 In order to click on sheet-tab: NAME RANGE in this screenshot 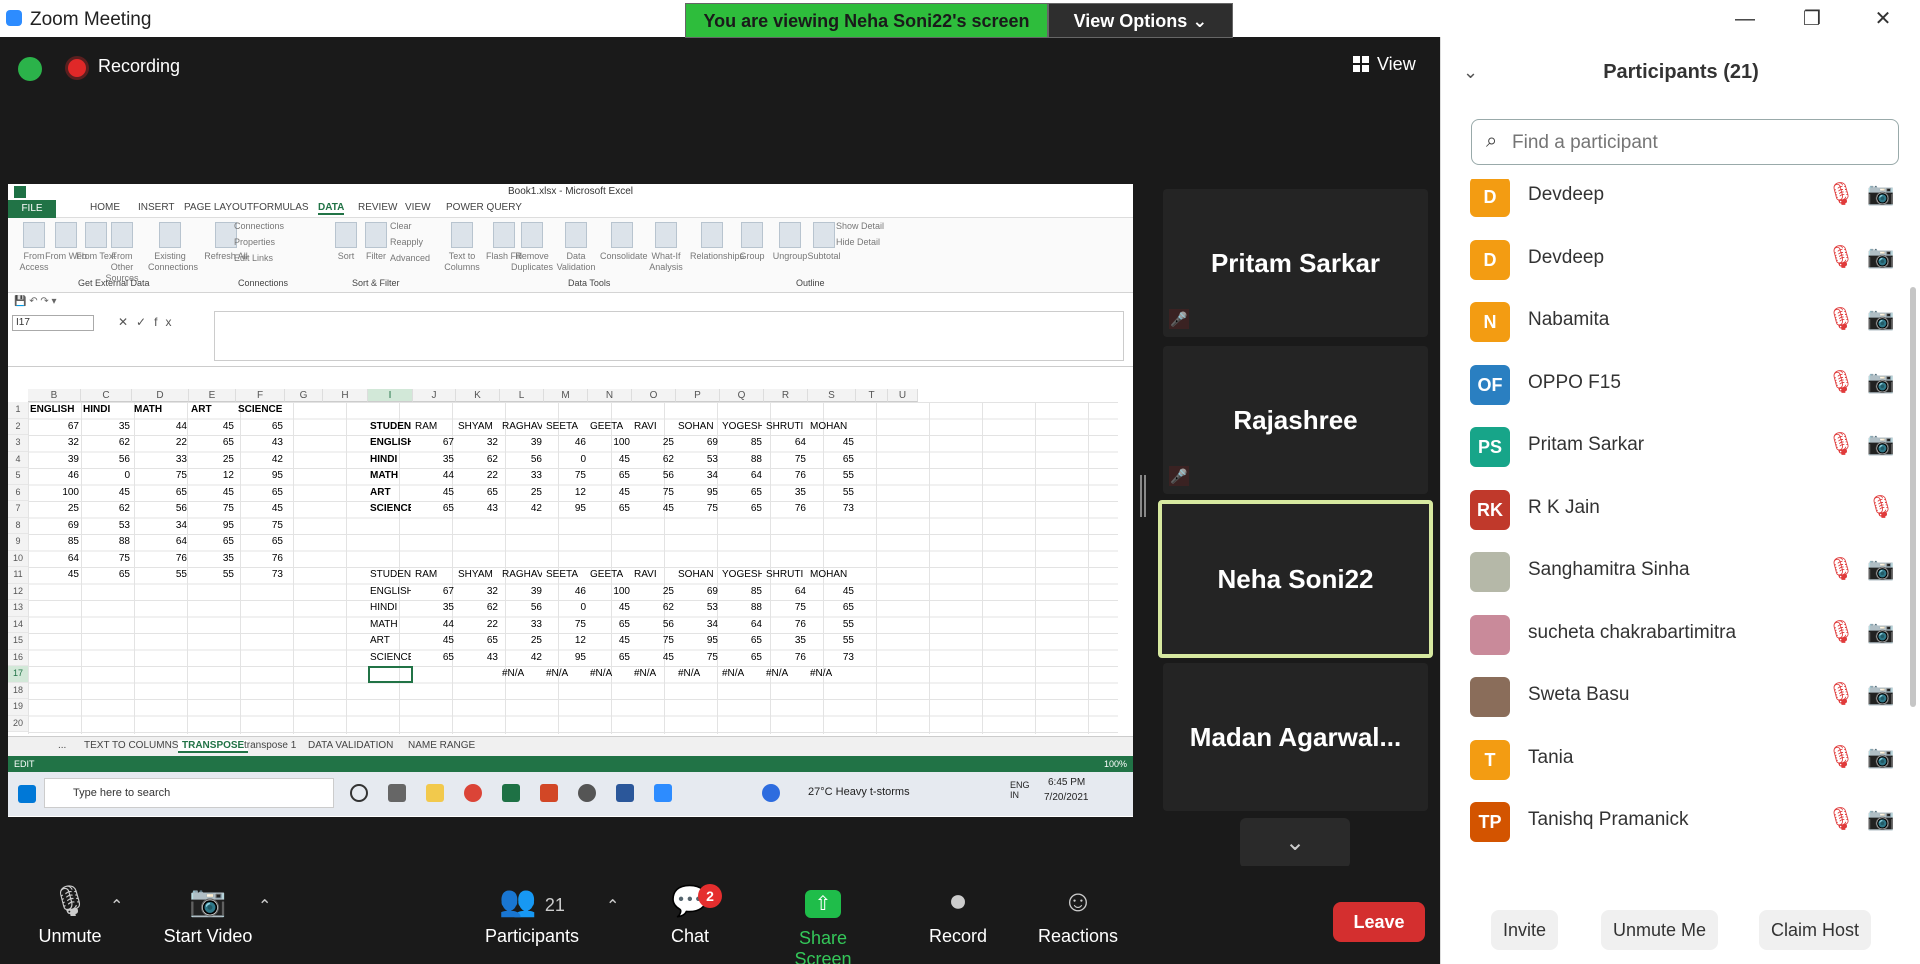, I will do `click(441, 745)`.